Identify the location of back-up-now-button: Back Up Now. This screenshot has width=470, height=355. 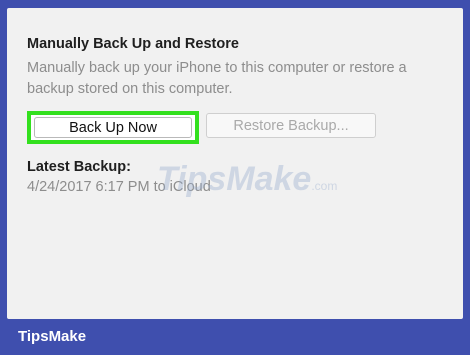
(113, 127).